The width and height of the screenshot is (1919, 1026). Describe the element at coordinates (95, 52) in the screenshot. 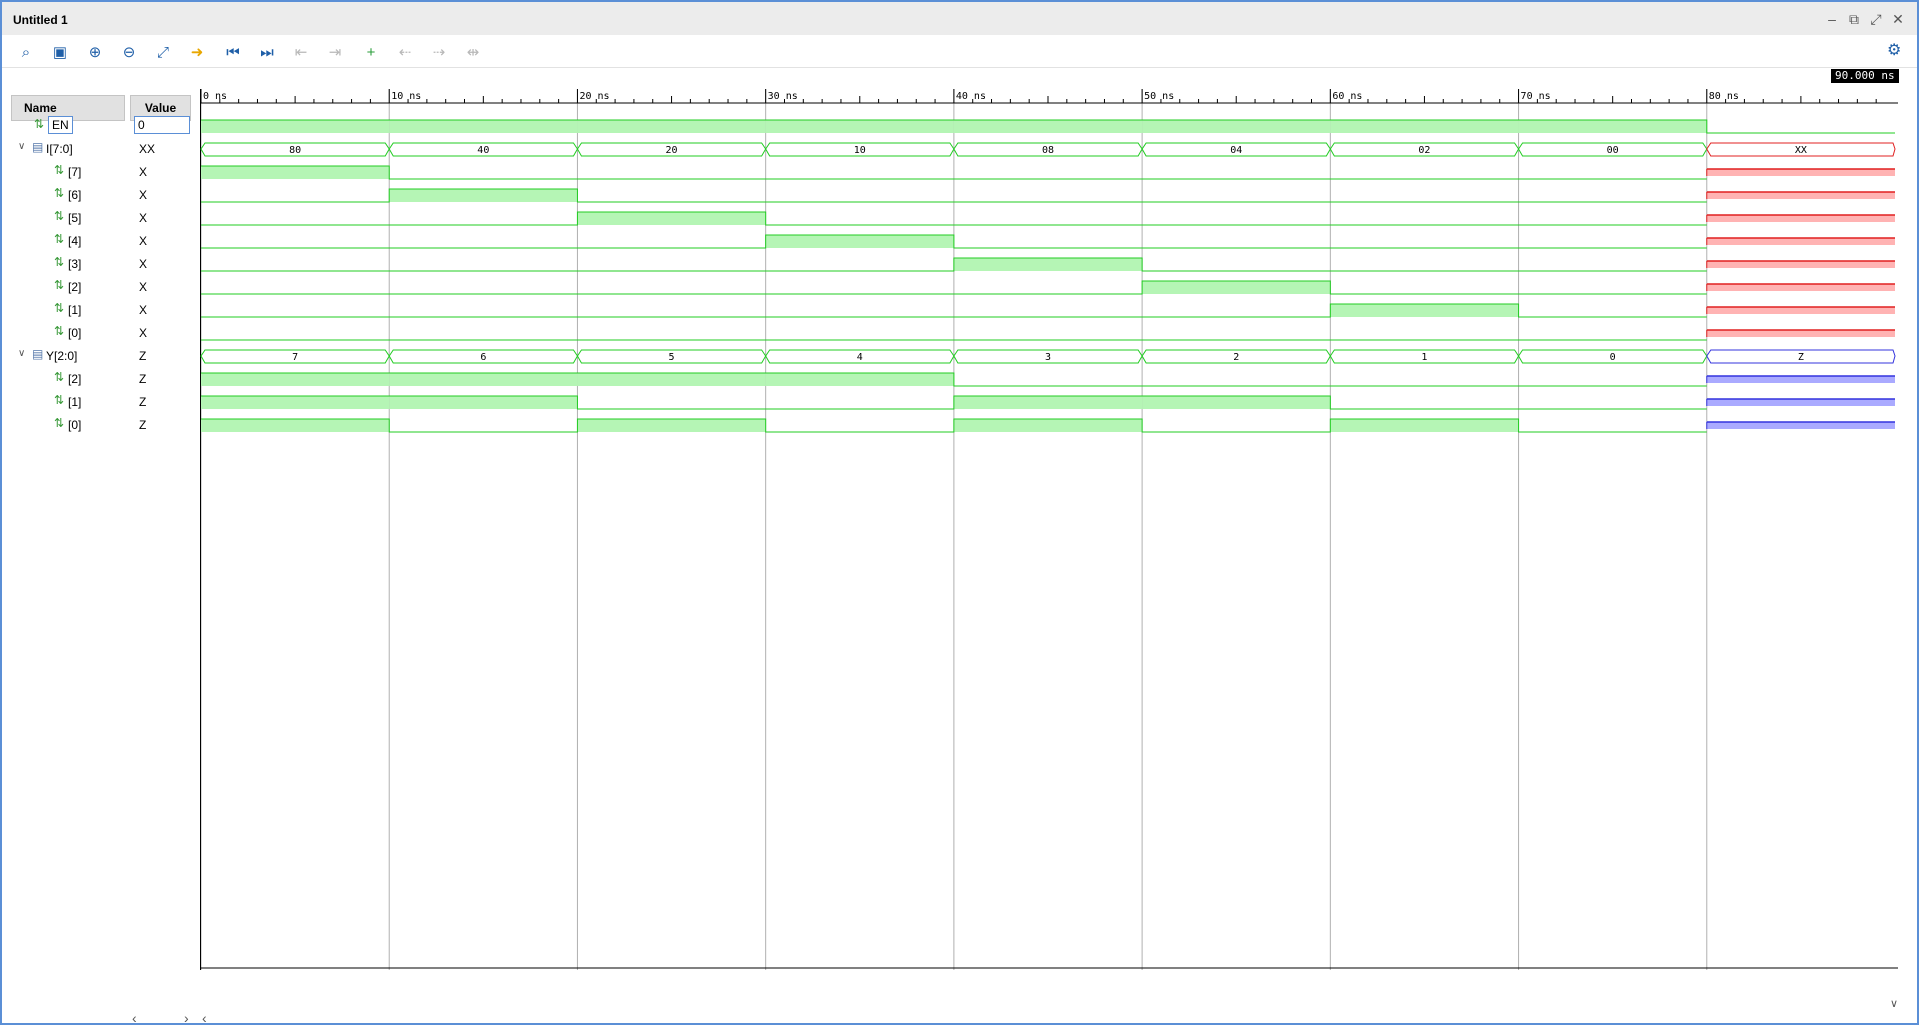

I see `zoom-in-icon: ⊕` at that location.